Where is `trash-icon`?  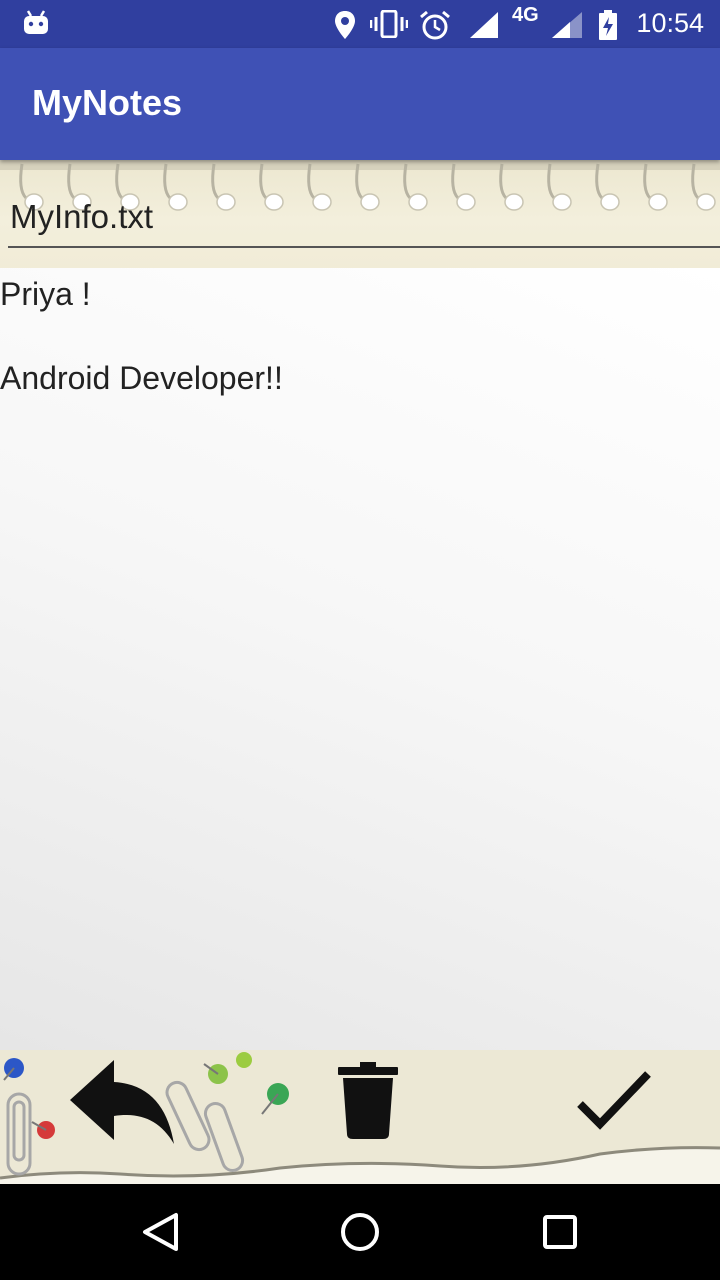 trash-icon is located at coordinates (368, 1101).